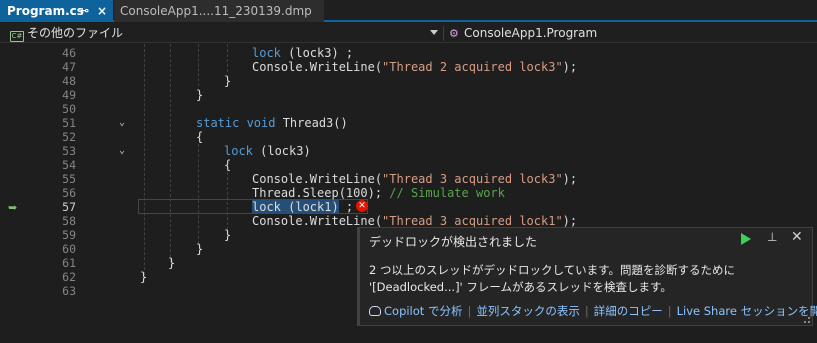 This screenshot has width=817, height=343. I want to click on code-text: (lock3), so click(281, 151).